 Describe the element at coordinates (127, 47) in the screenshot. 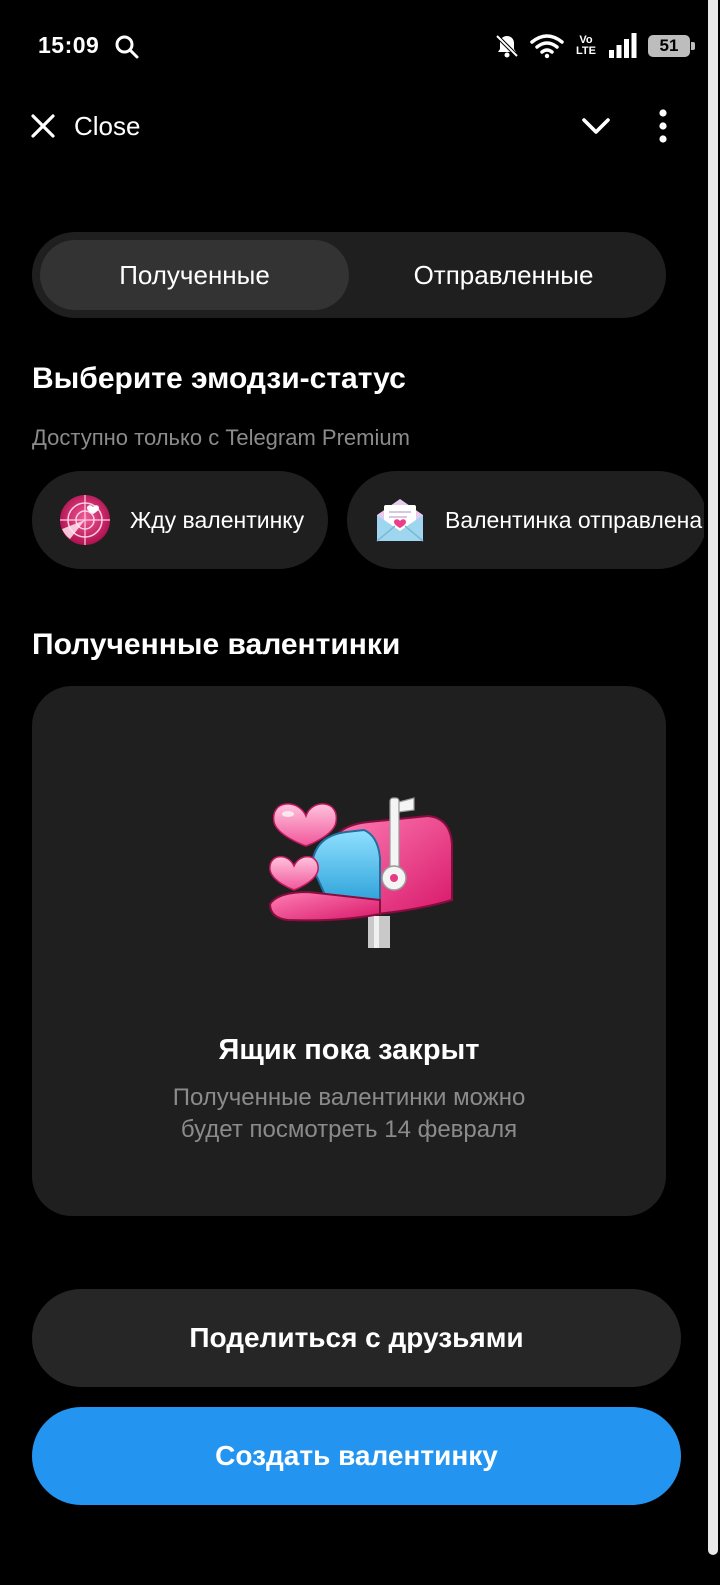

I see `search-icon` at that location.